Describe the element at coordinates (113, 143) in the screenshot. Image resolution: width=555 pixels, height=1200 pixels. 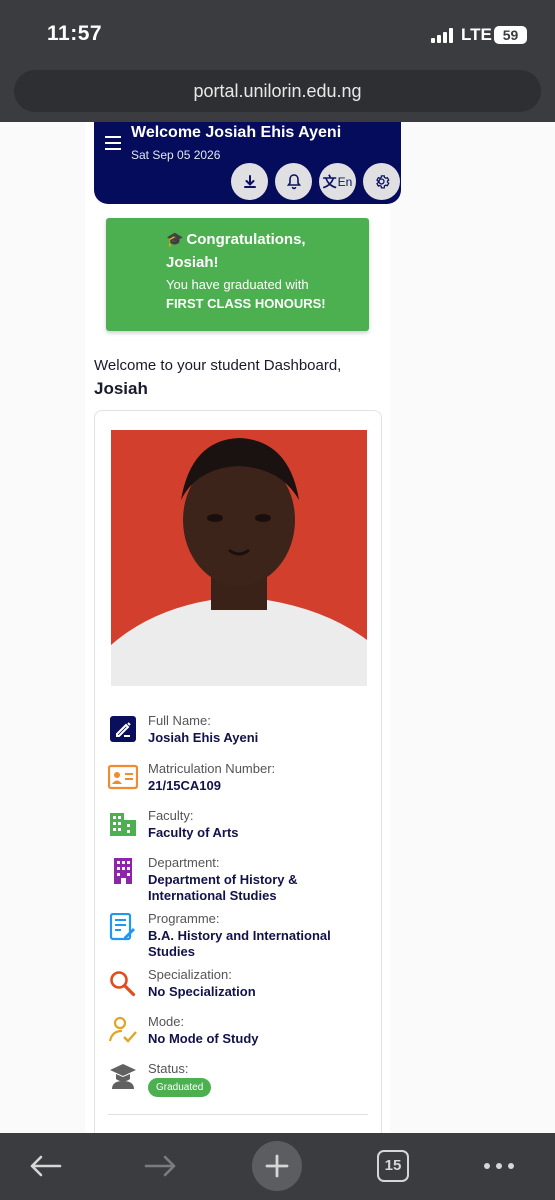
I see `hamburger-menu-icon` at that location.